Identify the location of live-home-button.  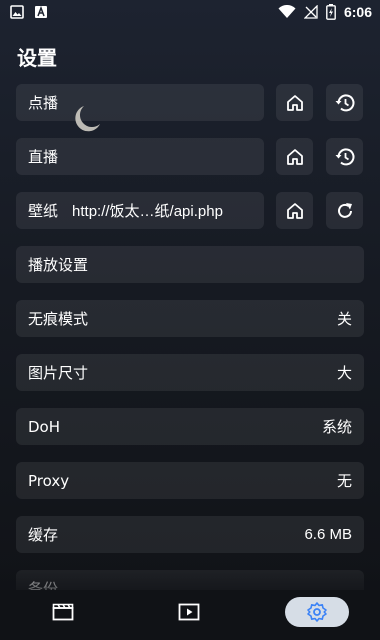
(294, 156).